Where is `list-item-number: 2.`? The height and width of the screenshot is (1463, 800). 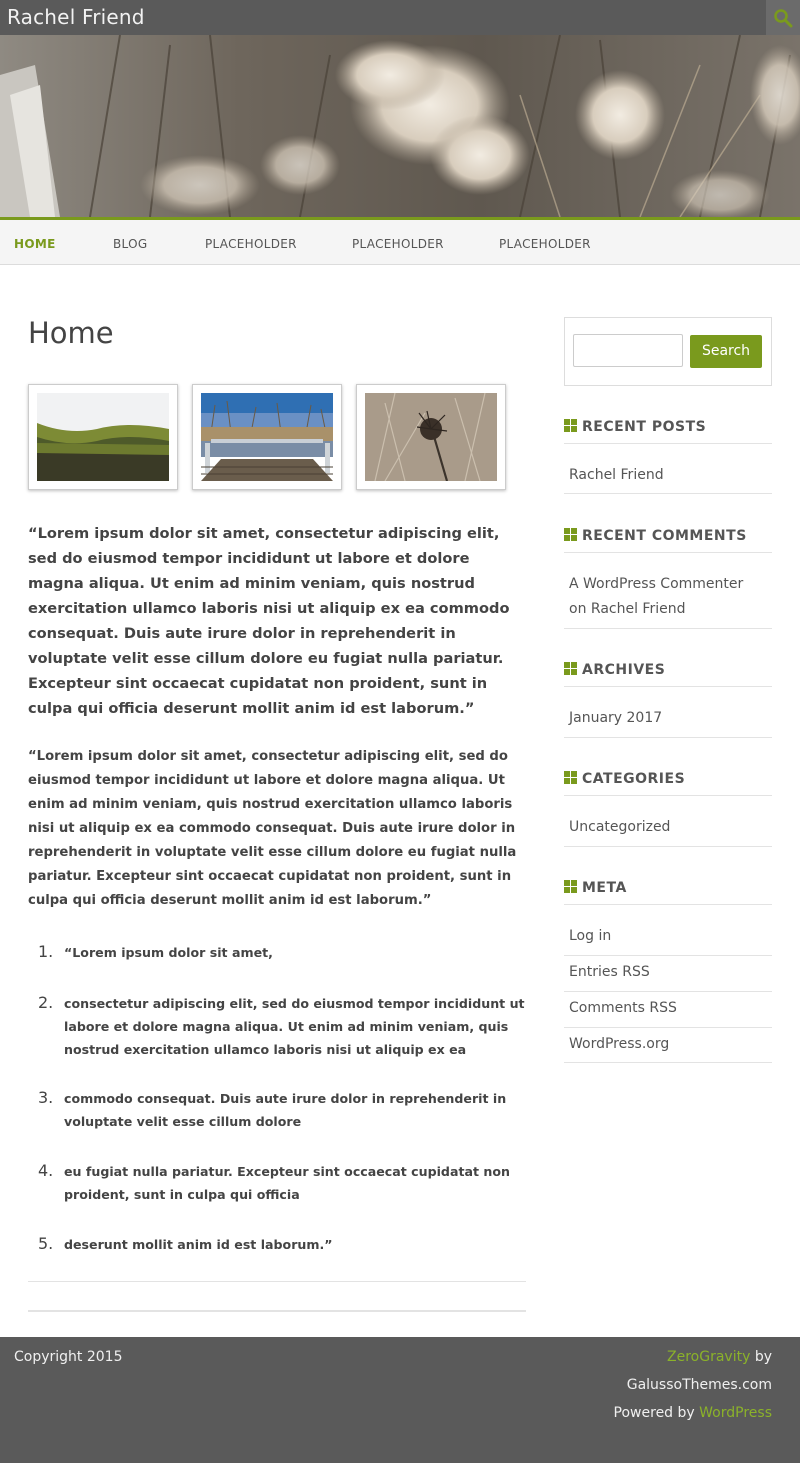
list-item-number: 2. is located at coordinates (46, 1002).